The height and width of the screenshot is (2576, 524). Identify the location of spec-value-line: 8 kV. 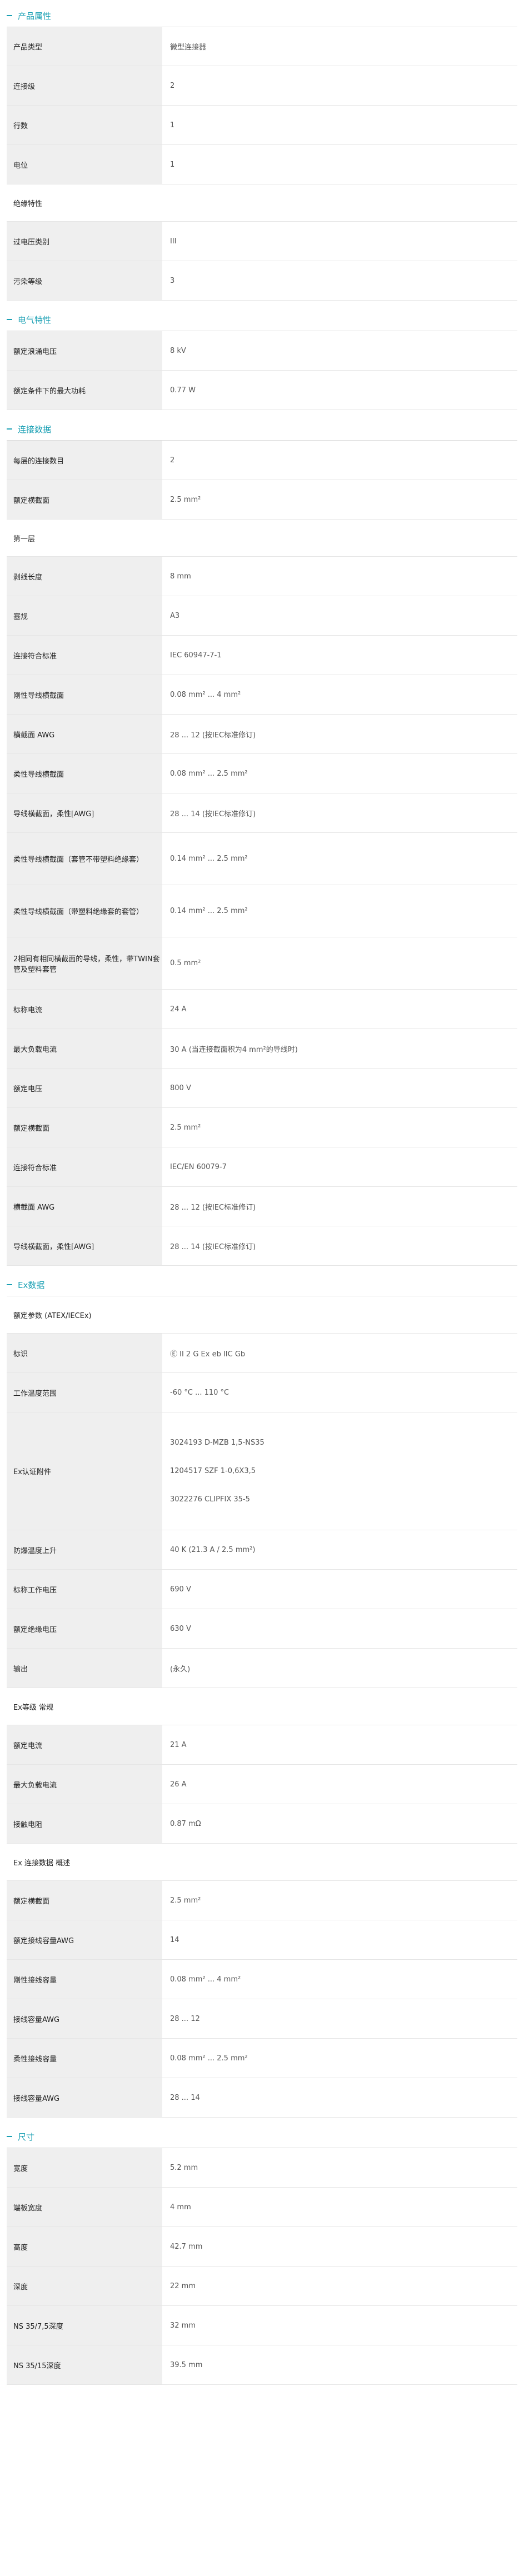
(178, 350).